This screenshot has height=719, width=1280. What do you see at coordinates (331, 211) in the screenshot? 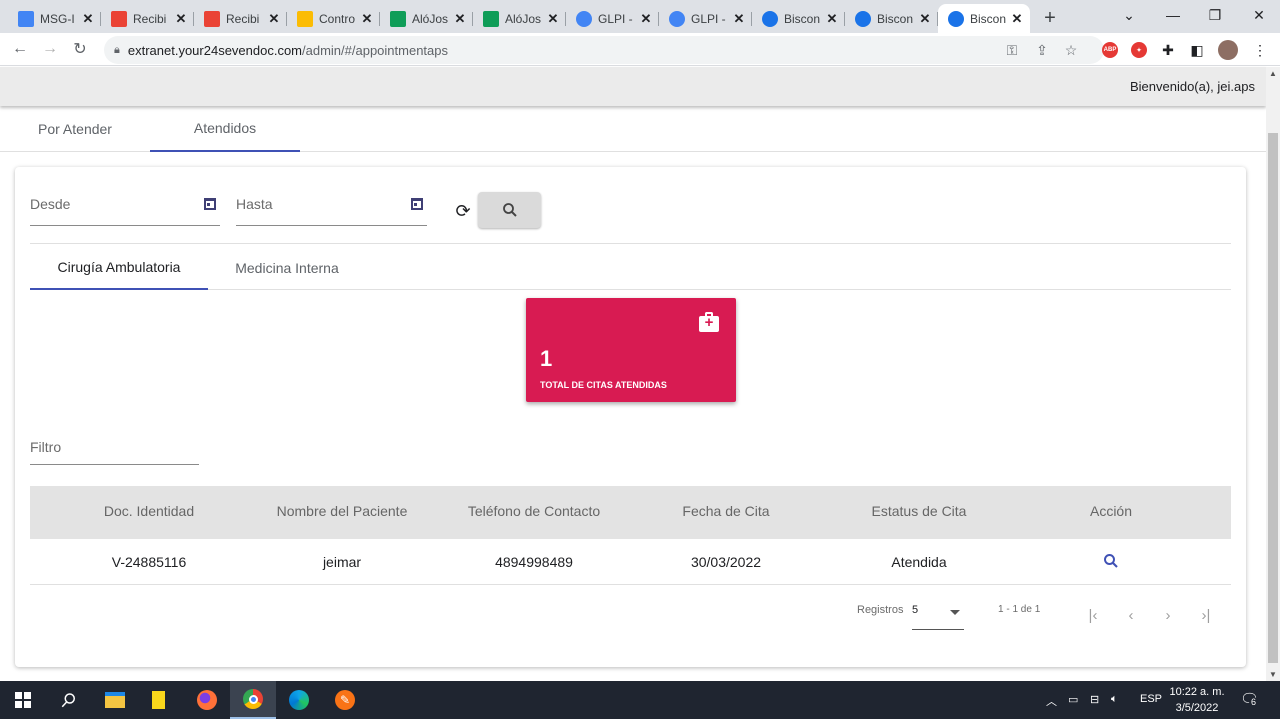
I see `hasta-date-field: Hasta` at bounding box center [331, 211].